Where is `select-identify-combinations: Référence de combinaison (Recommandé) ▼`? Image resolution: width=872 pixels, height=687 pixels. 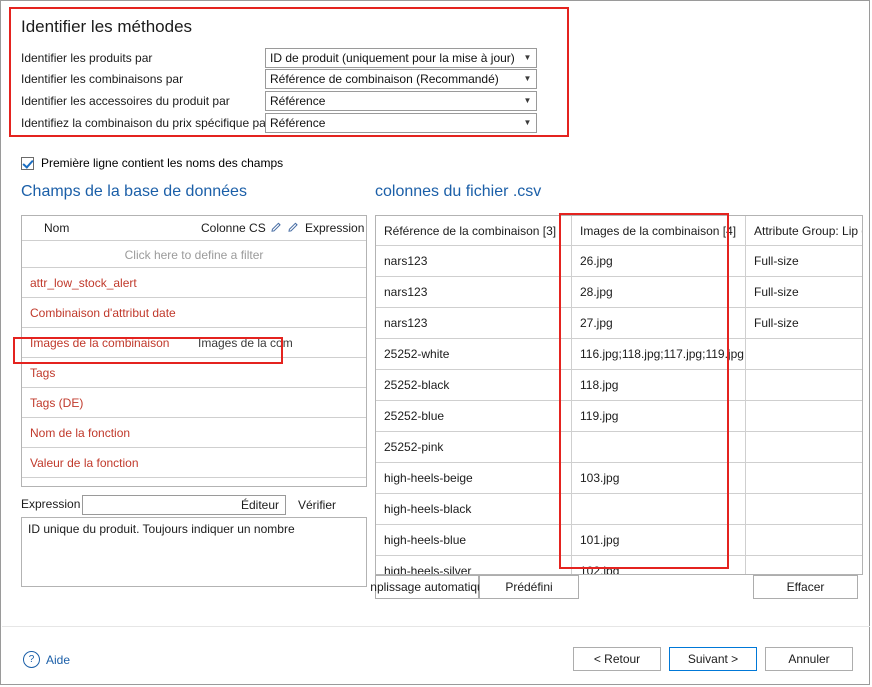 select-identify-combinations: Référence de combinaison (Recommandé) ▼ is located at coordinates (401, 79).